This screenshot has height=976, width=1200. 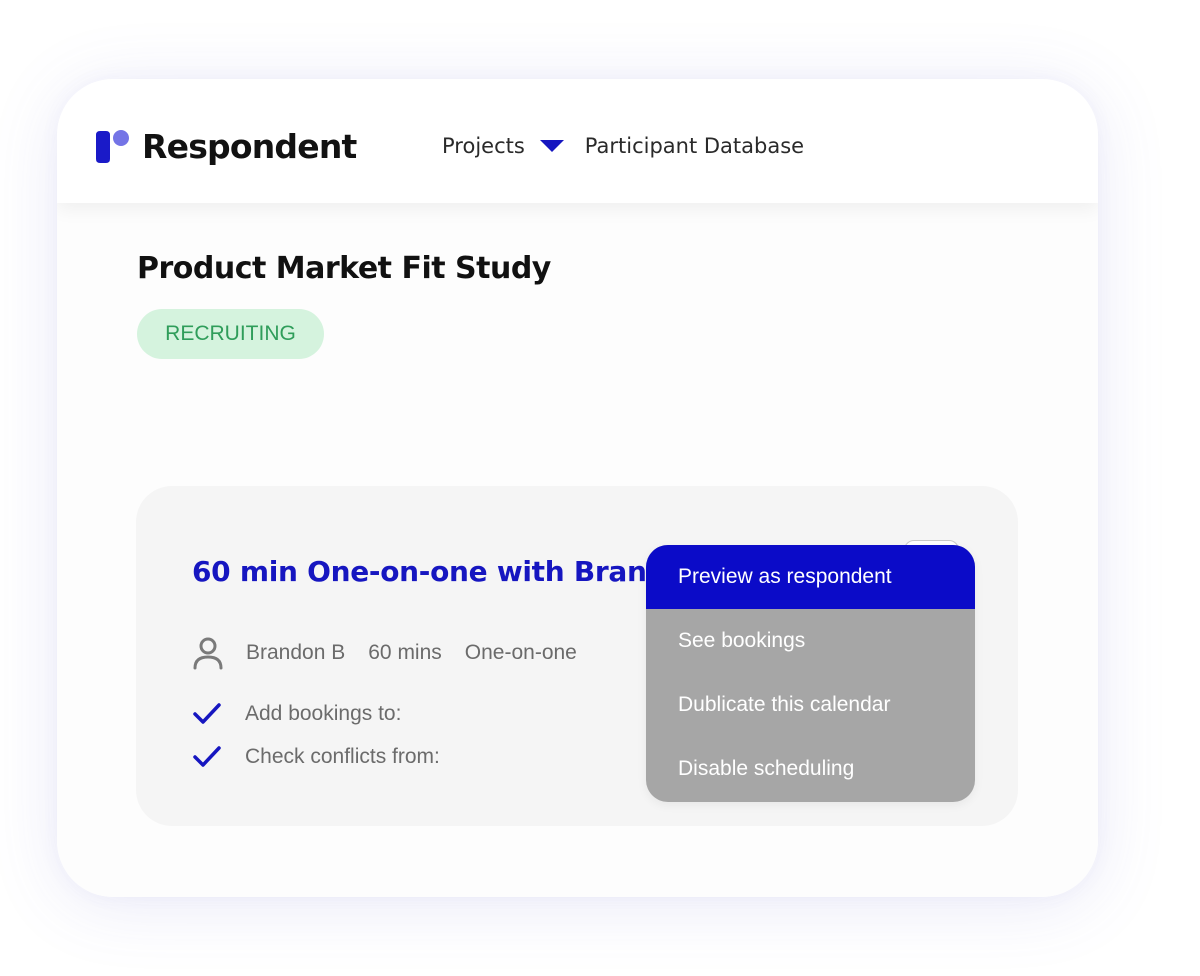 I want to click on nav-projects: Projects, so click(x=503, y=146).